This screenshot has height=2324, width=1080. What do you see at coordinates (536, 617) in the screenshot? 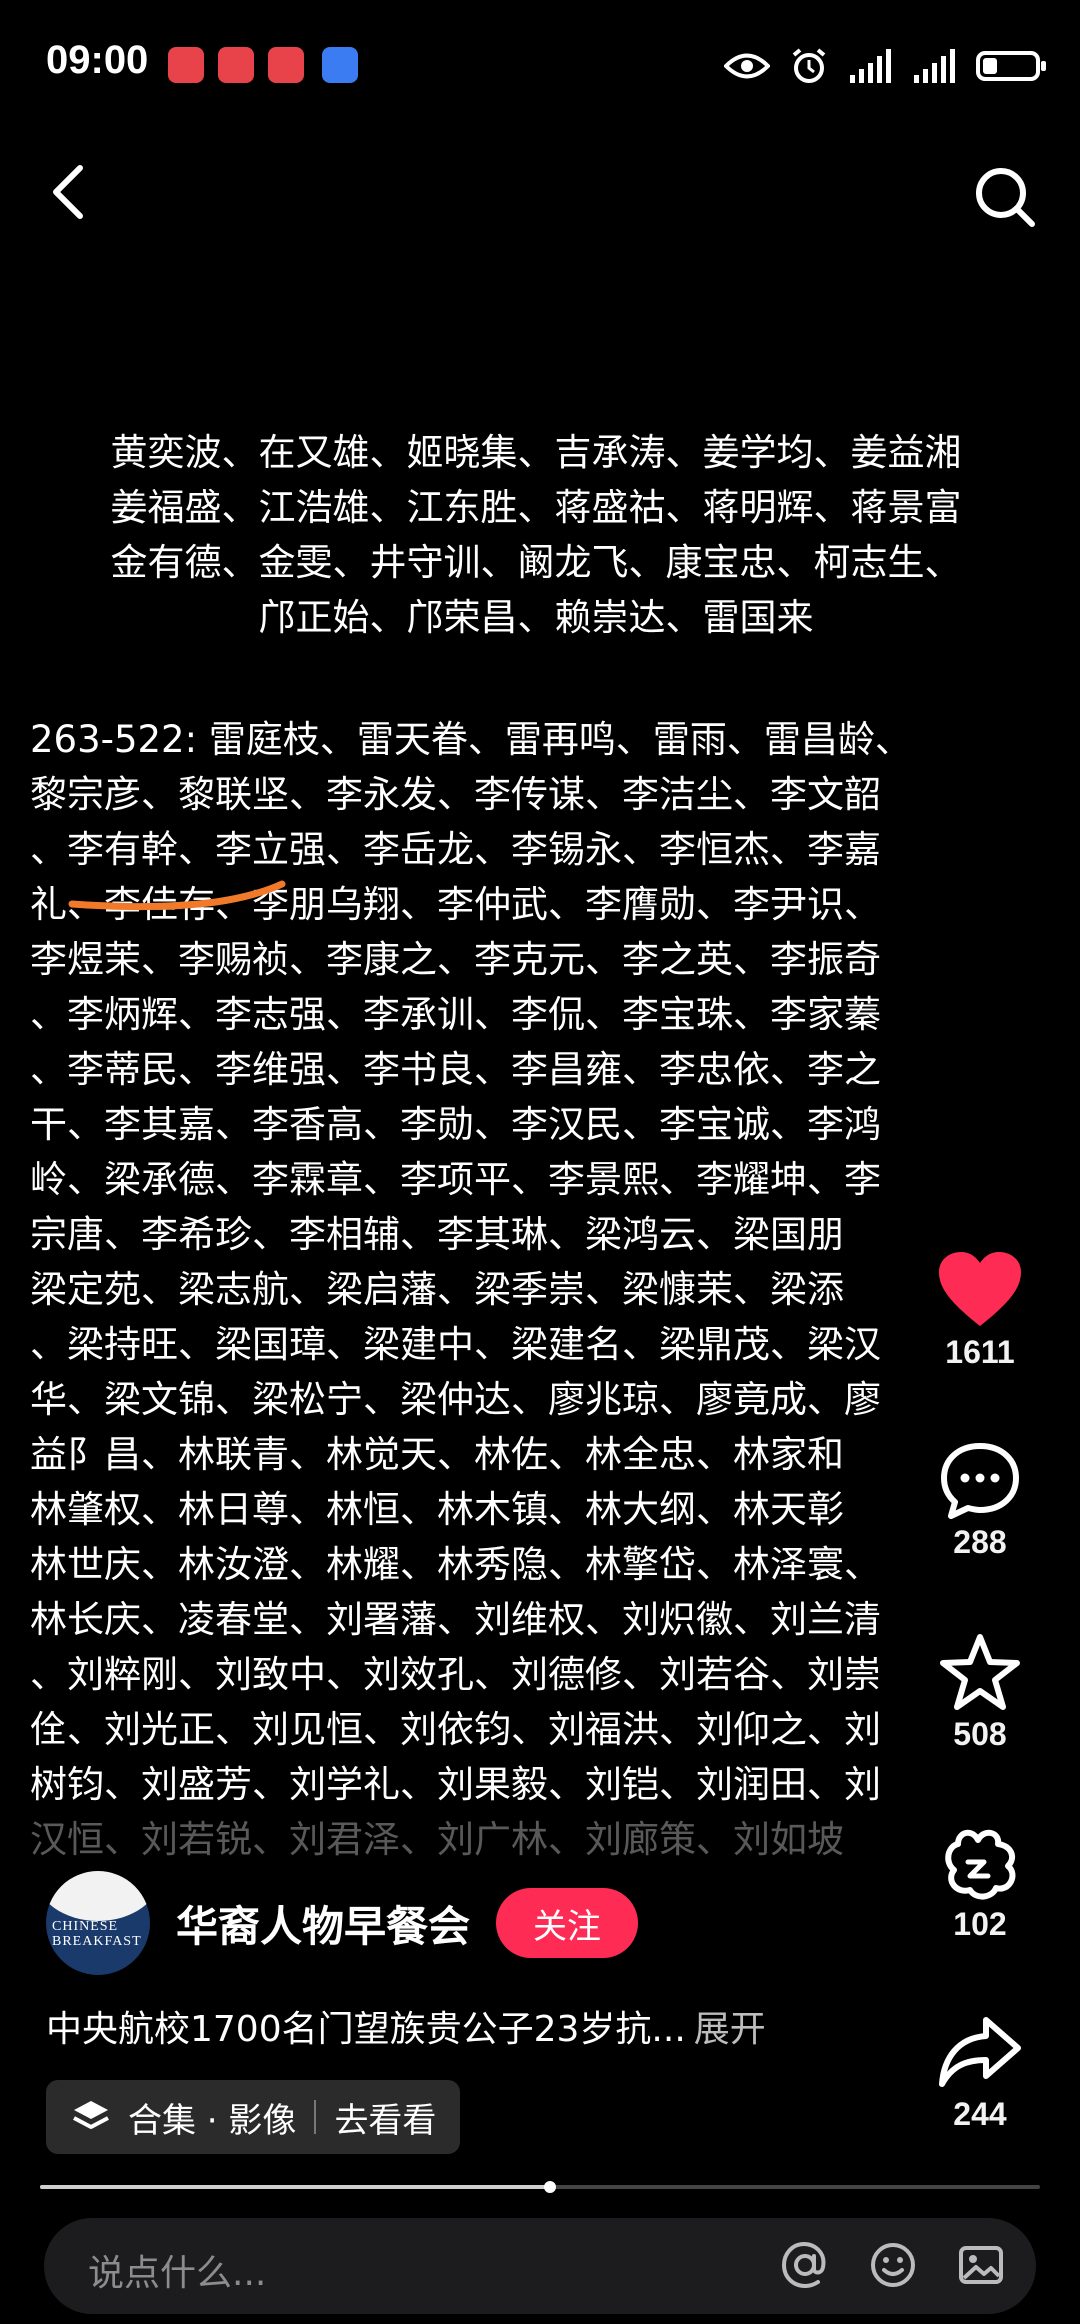
I see `text-line: 邝正始、邝荣昌、赖崇达、雷国来` at bounding box center [536, 617].